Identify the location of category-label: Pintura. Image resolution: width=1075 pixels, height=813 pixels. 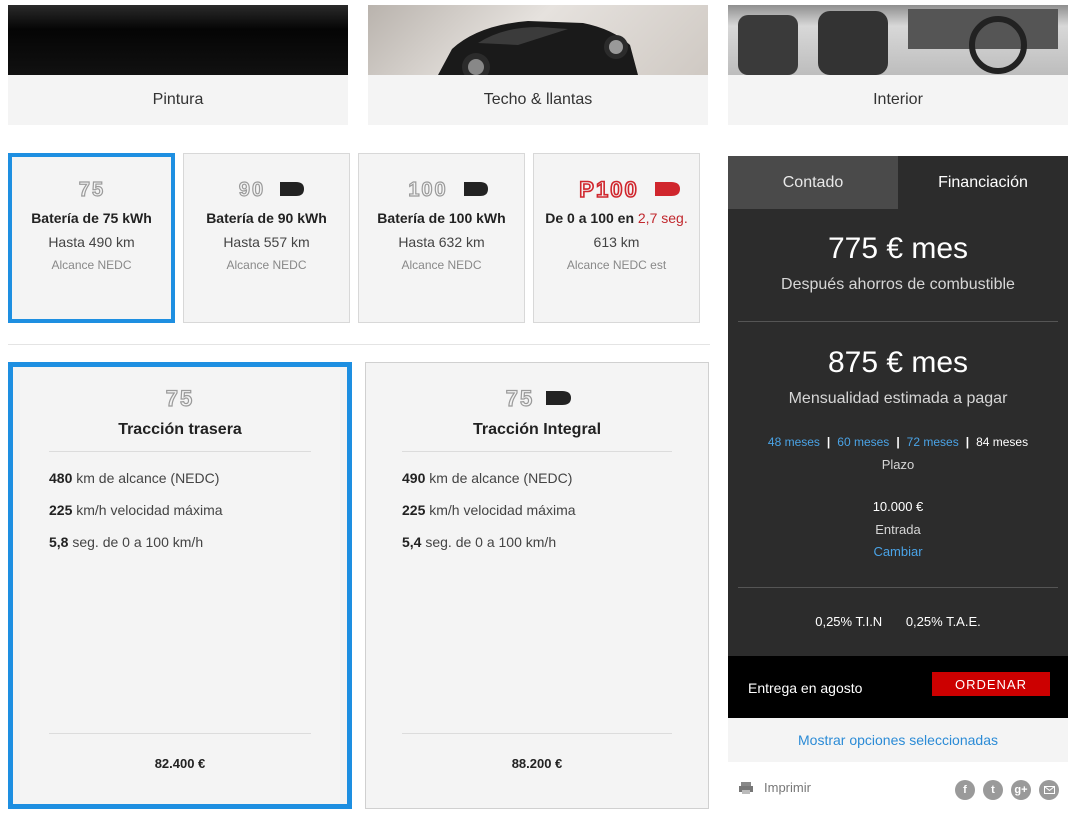
(178, 100).